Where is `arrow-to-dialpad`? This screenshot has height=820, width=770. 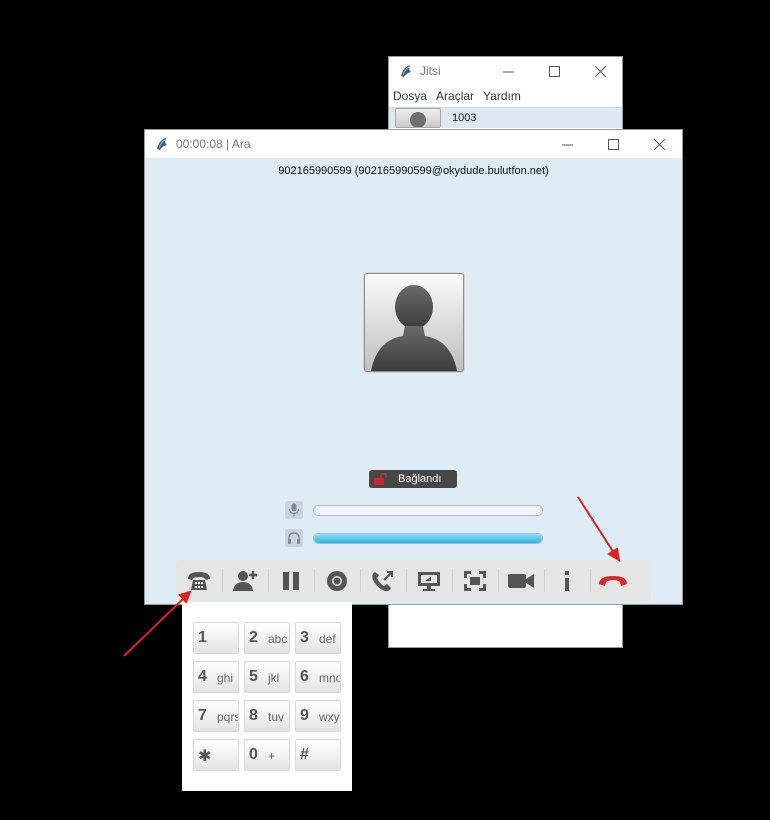
arrow-to-dialpad is located at coordinates (154, 627).